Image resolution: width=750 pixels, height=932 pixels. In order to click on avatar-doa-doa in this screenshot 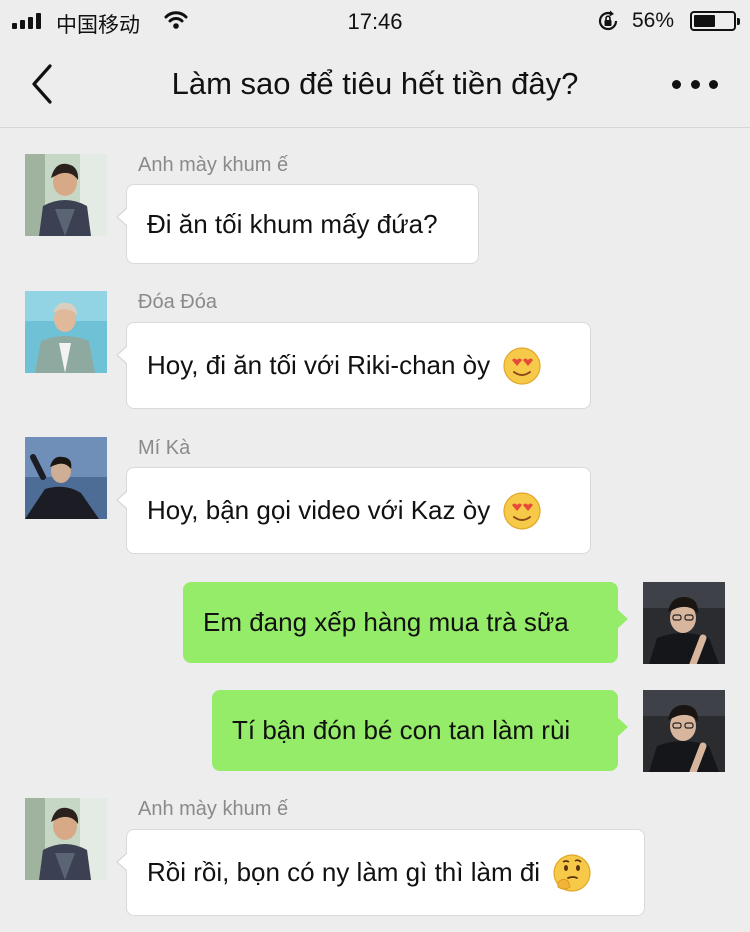, I will do `click(66, 332)`.